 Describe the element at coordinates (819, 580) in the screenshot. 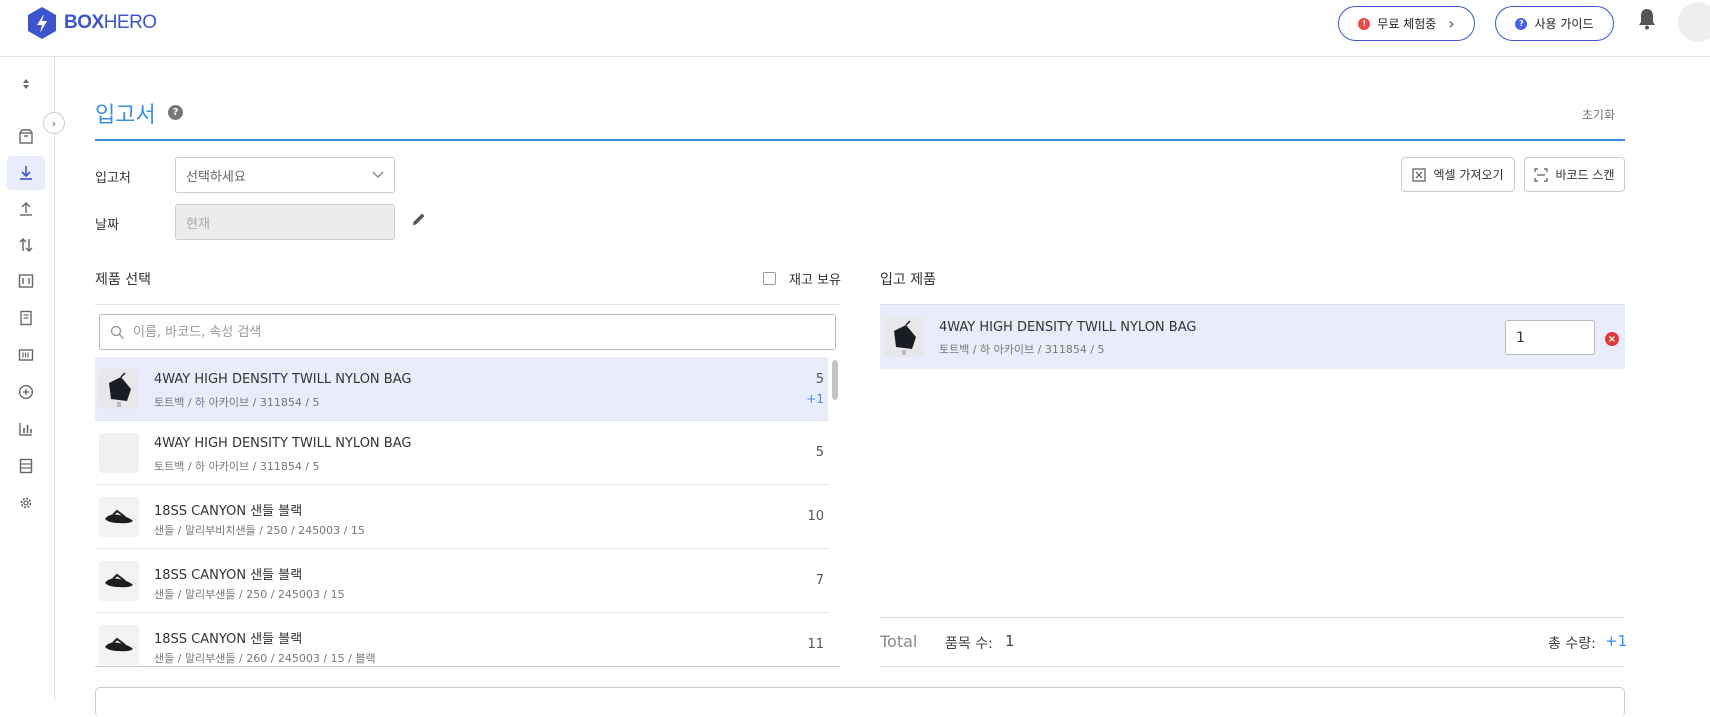

I see `product-stock-qty: 7` at that location.